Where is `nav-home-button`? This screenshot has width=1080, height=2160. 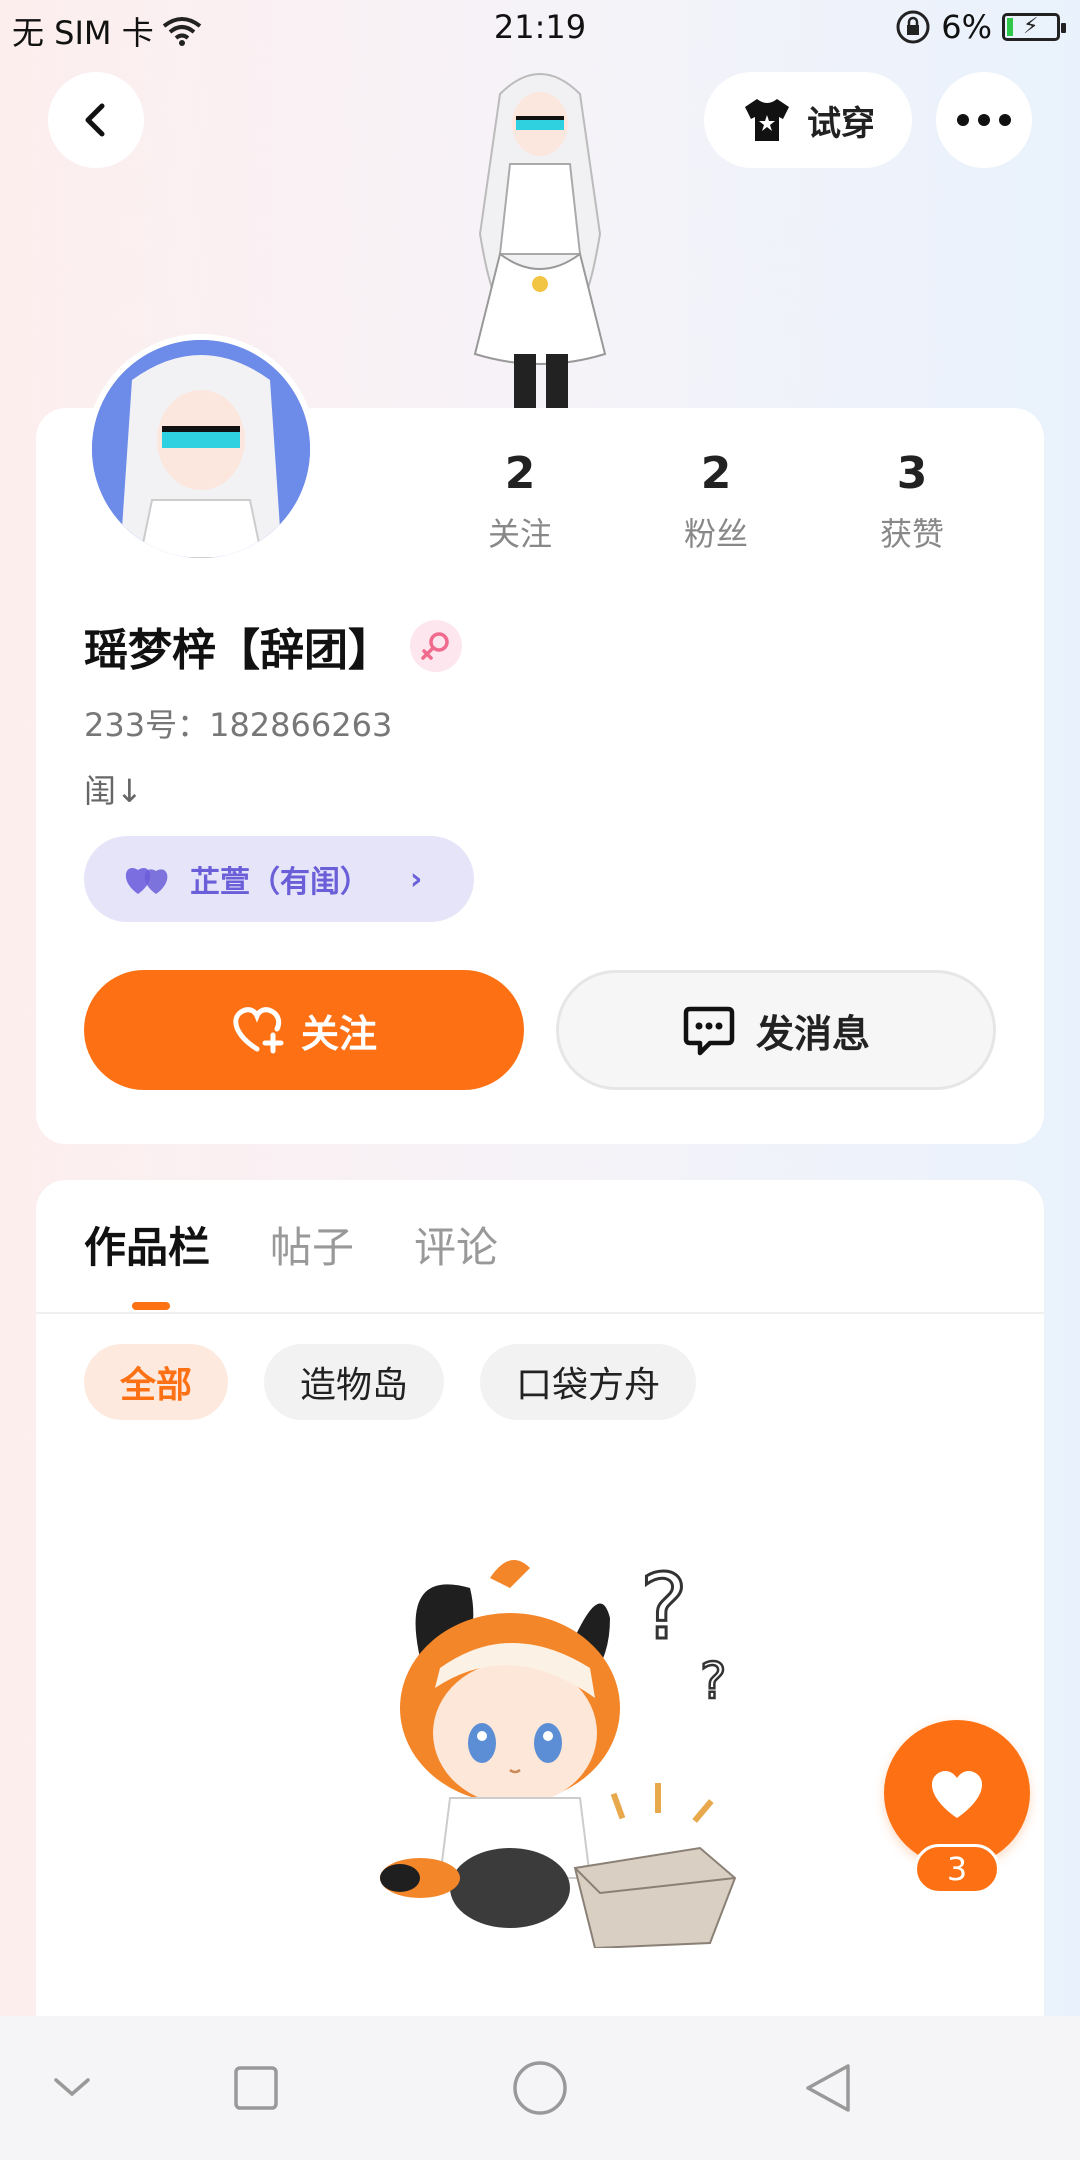
nav-home-button is located at coordinates (540, 2088).